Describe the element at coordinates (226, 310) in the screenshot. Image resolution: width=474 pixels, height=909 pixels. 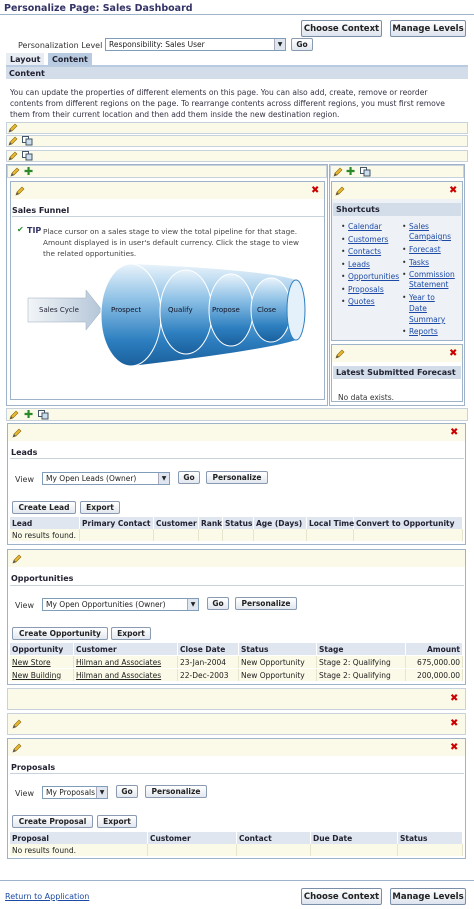
I see `stage-label-propose: Propose` at that location.